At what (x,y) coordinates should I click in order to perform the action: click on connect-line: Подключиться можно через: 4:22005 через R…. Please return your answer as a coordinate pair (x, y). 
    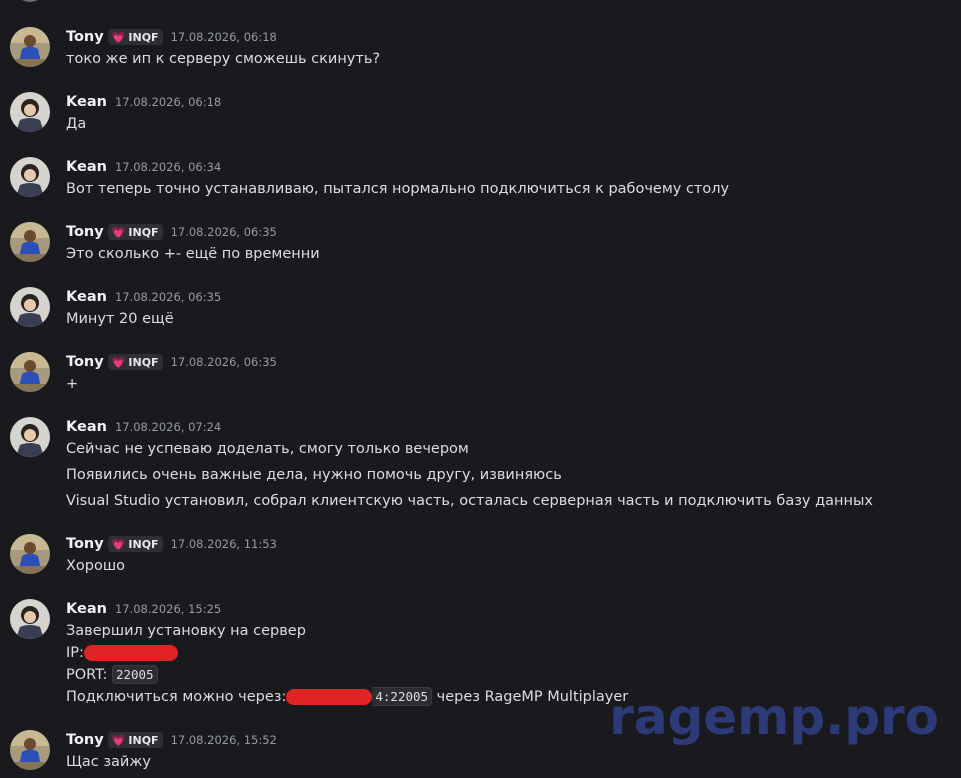
    Looking at the image, I should click on (347, 697).